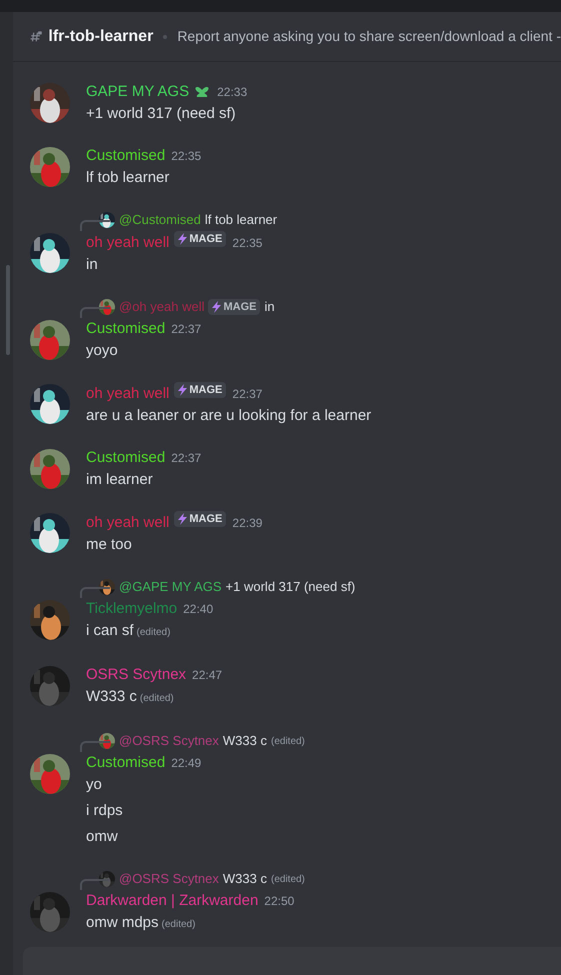 Image resolution: width=561 pixels, height=975 pixels. Describe the element at coordinates (161, 307) in the screenshot. I see `reply-author: @oh yeah well` at that location.